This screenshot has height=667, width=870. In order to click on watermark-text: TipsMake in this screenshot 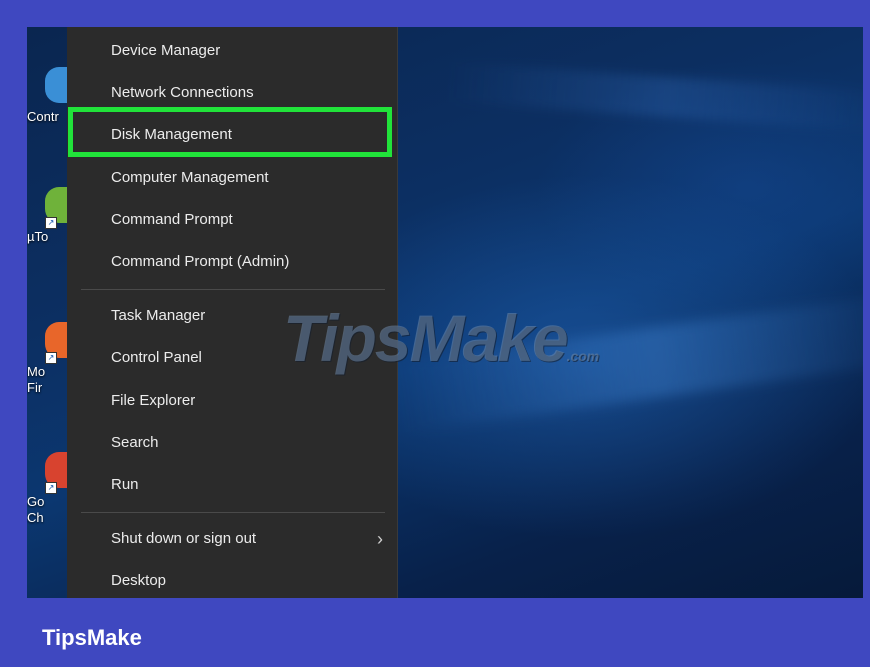, I will do `click(426, 338)`.